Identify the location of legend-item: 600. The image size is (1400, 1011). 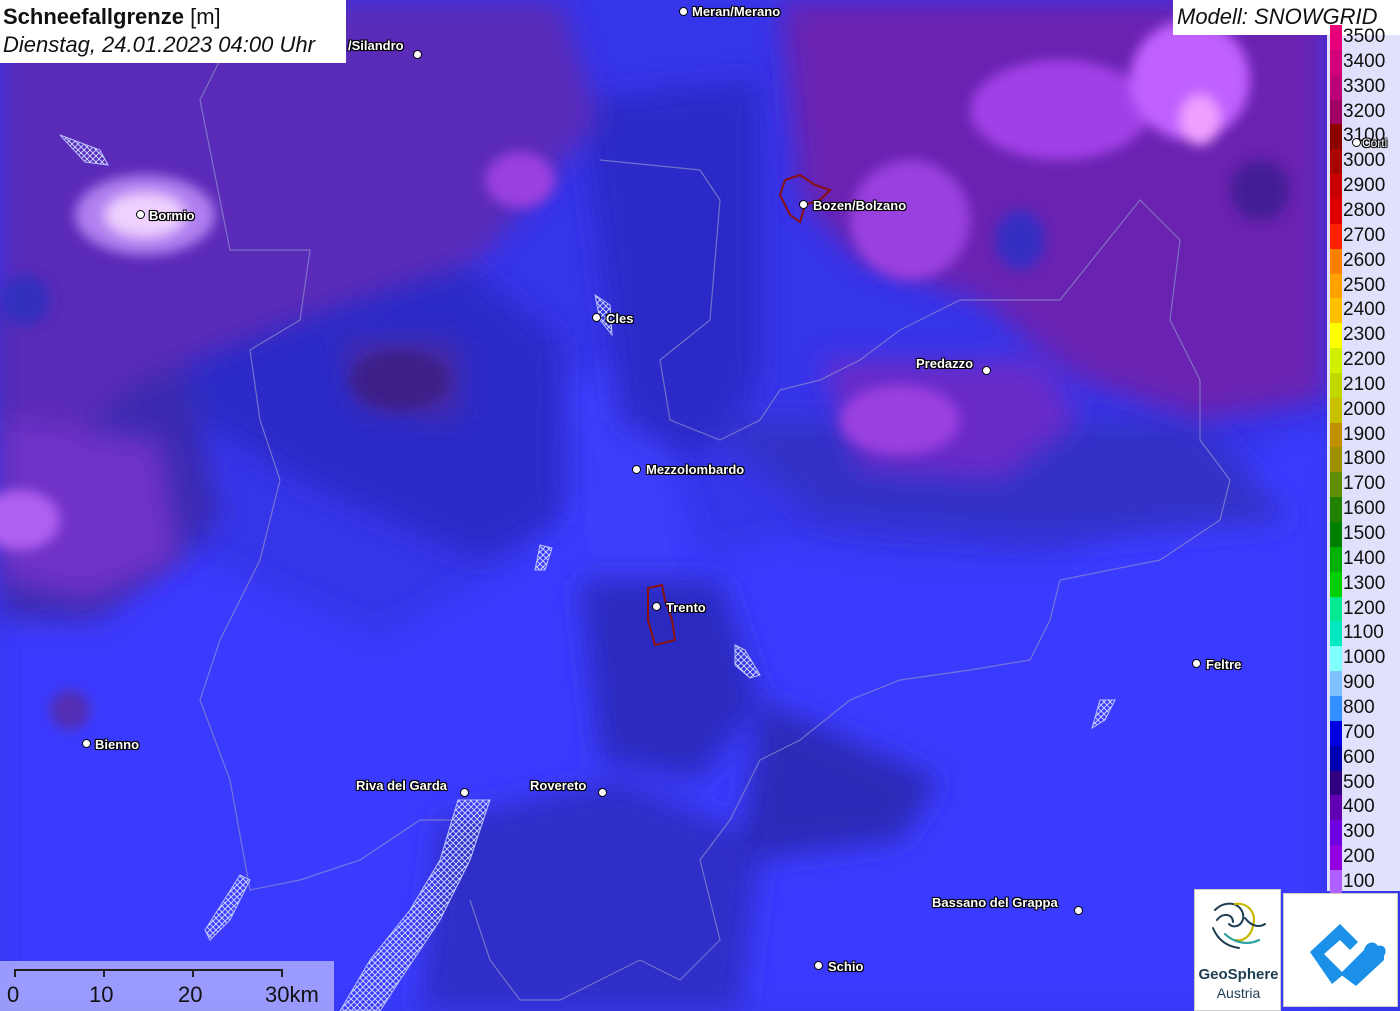
(1363, 758).